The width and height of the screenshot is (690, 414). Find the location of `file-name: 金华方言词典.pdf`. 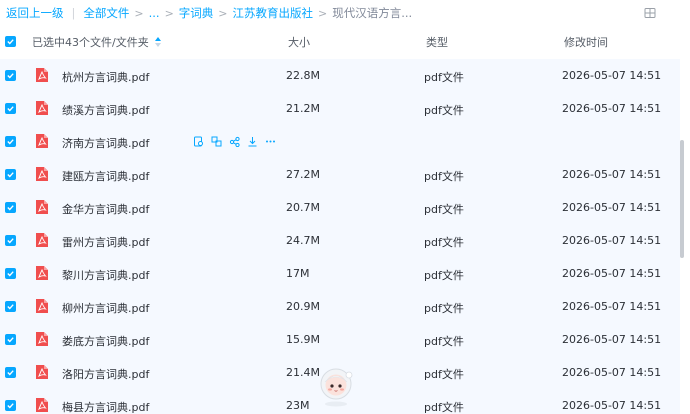

file-name: 金华方言词典.pdf is located at coordinates (105, 209).